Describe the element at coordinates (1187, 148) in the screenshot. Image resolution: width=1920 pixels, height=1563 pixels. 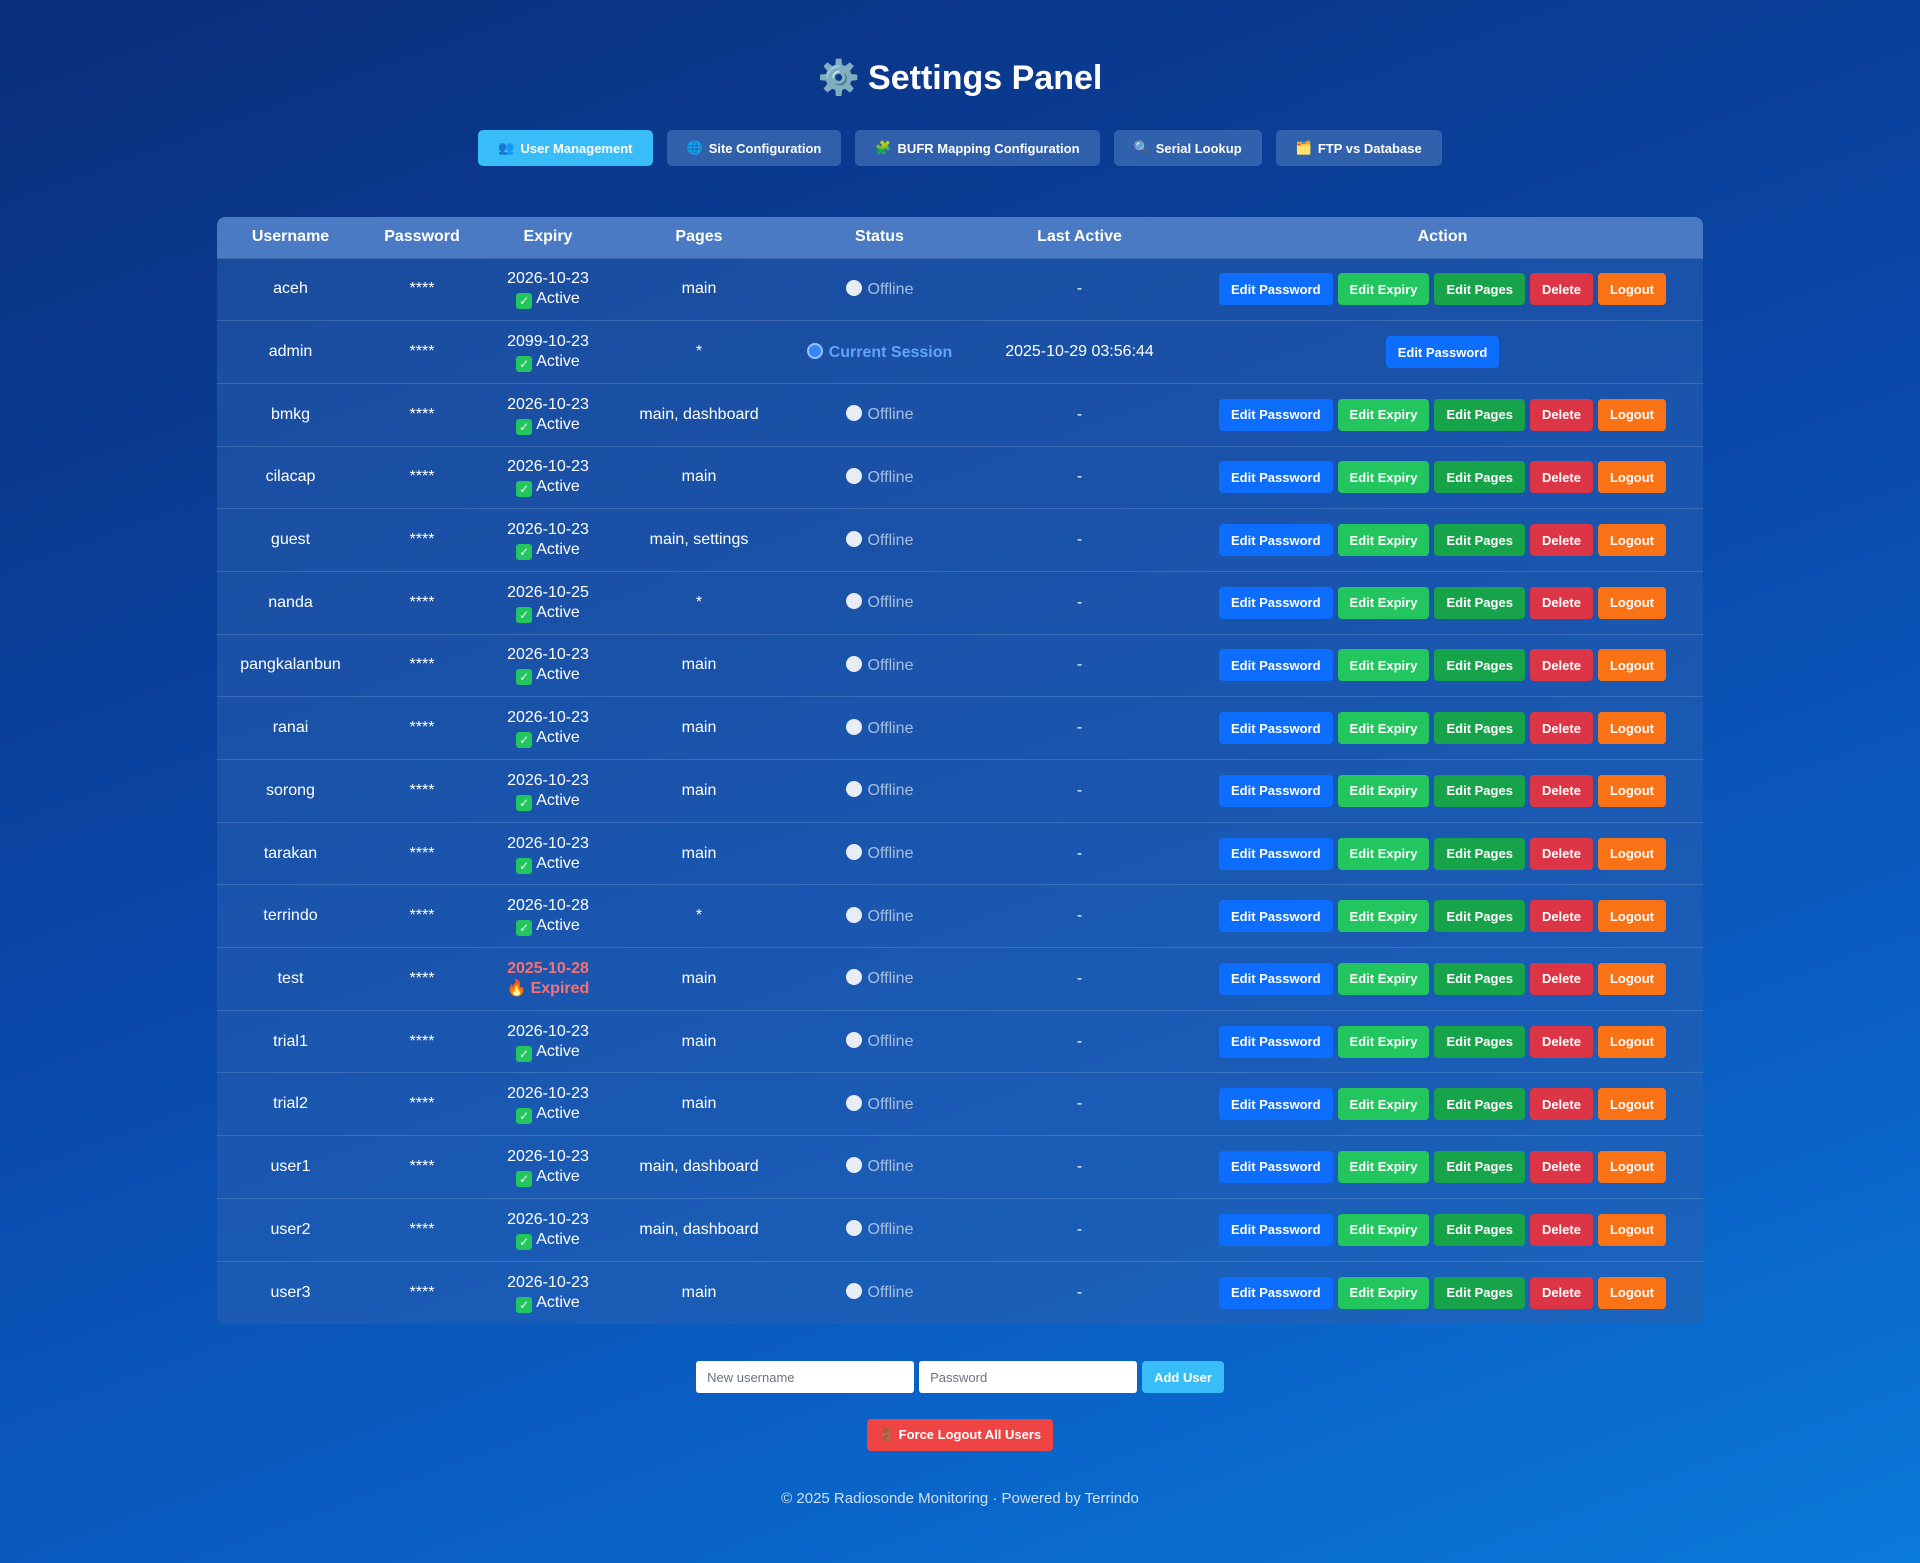
I see `tab-serial-lookup: 🔍 Serial Lookup` at that location.